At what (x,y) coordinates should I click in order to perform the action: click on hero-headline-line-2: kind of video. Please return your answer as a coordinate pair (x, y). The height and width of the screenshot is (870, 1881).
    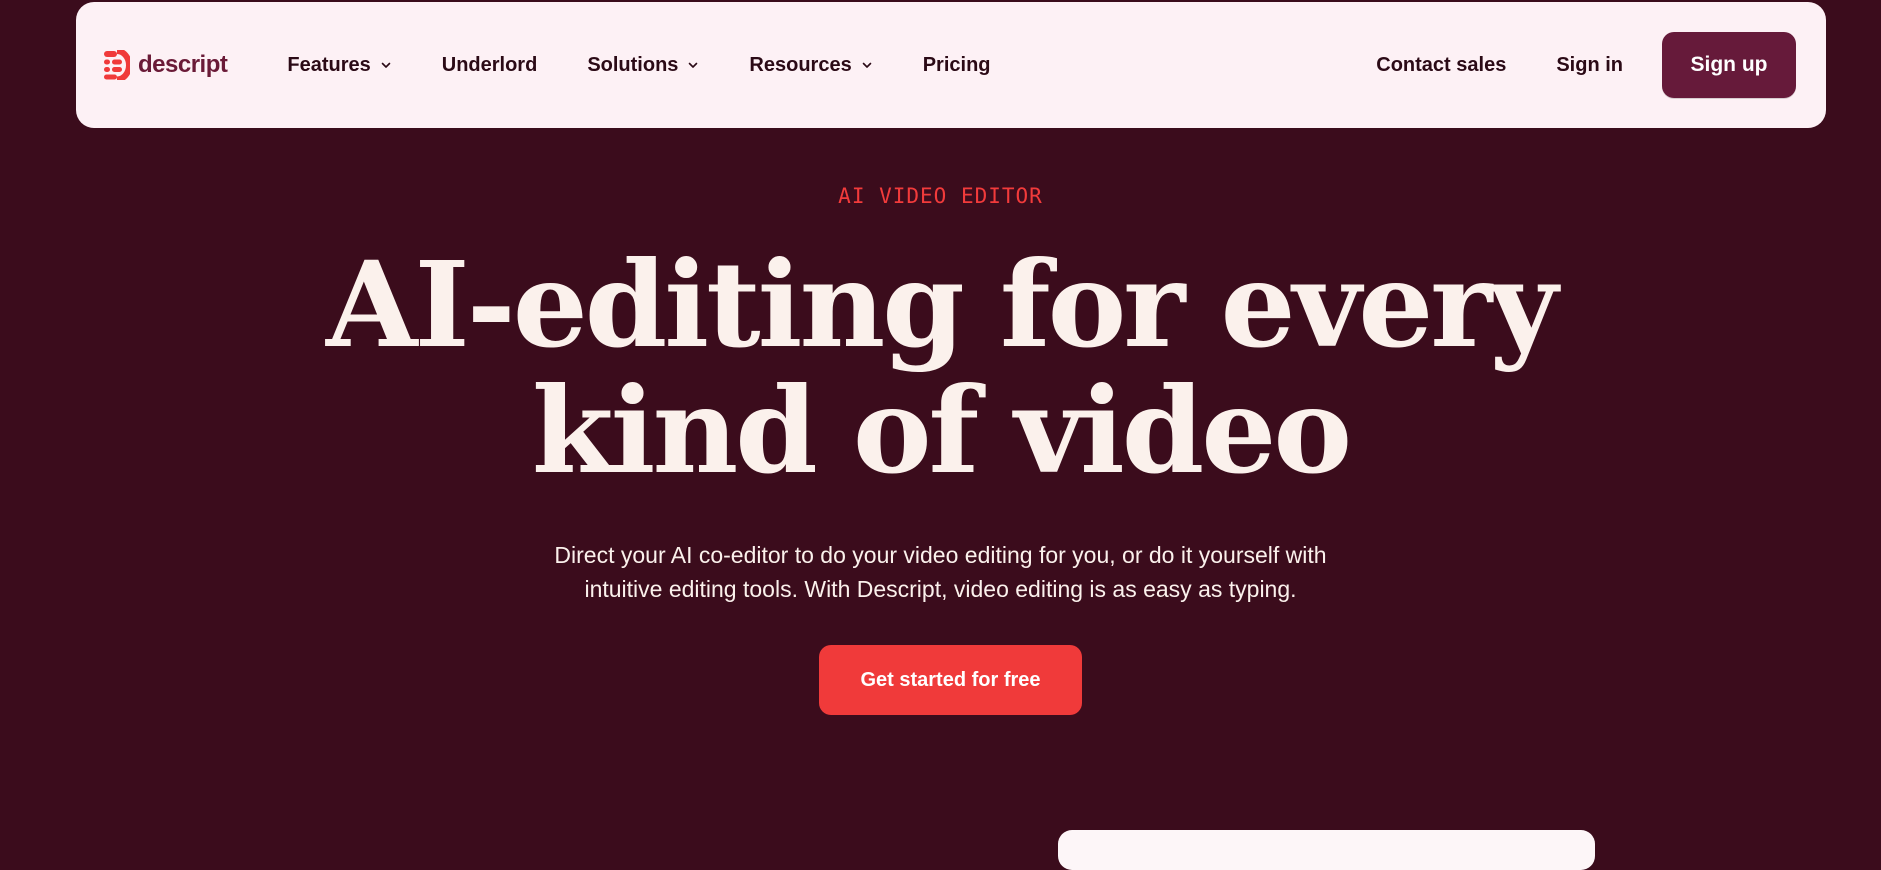
    Looking at the image, I should click on (941, 430).